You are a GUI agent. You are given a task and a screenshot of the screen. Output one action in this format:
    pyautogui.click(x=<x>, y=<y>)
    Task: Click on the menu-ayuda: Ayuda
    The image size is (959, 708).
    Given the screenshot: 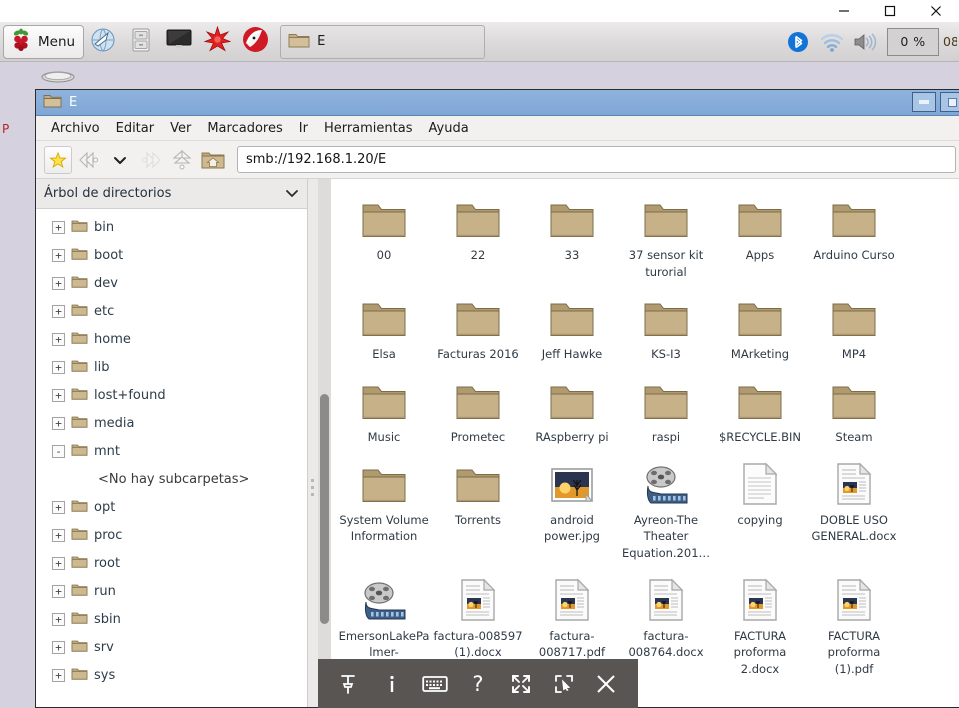 What is the action you would take?
    pyautogui.click(x=449, y=128)
    